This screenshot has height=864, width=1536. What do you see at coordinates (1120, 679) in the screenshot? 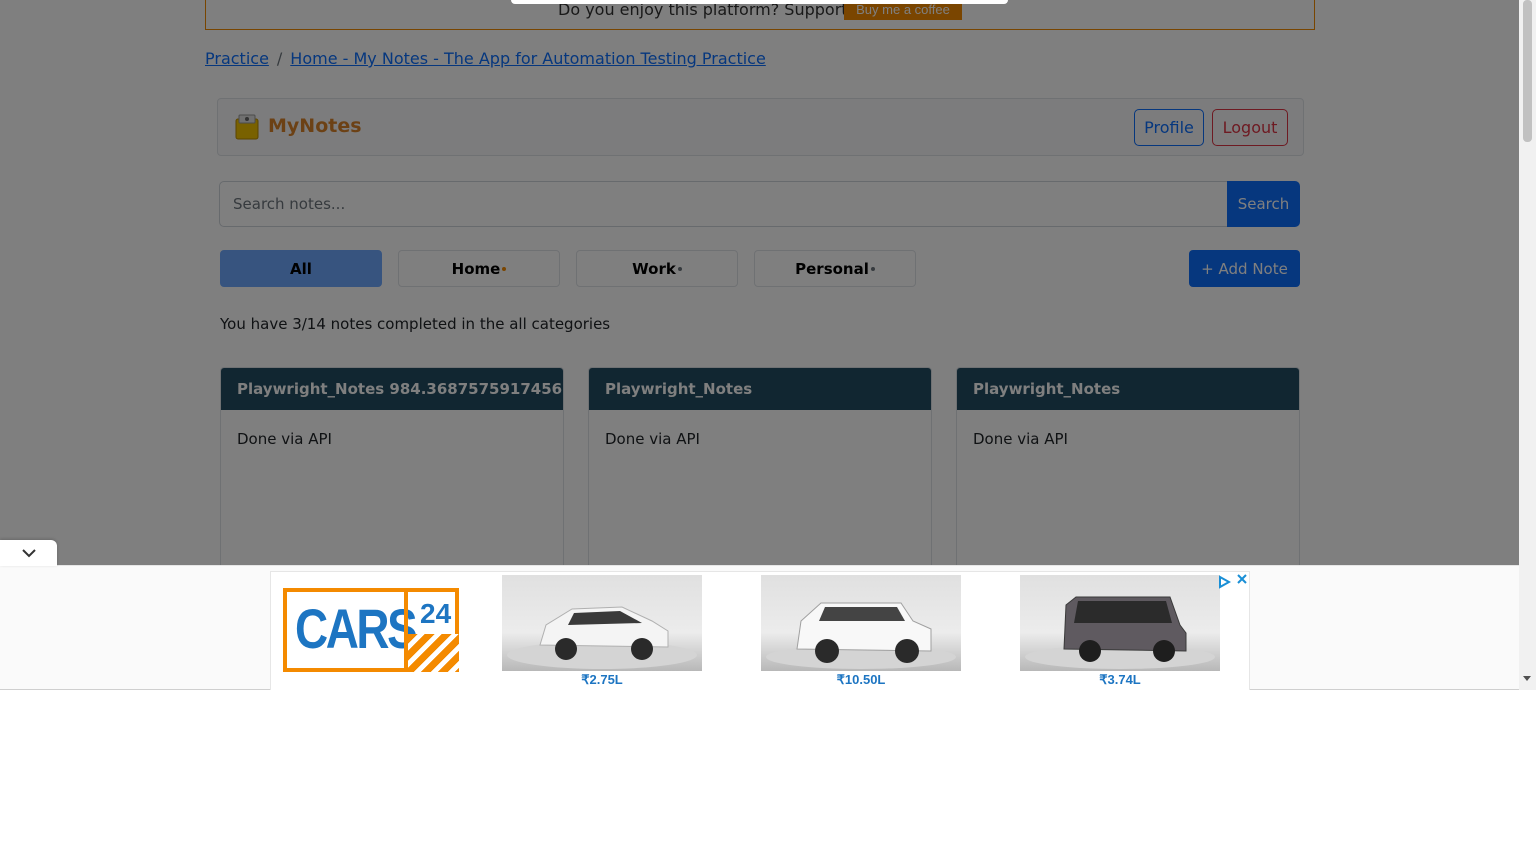
I see `car-price: ₹3.74L` at bounding box center [1120, 679].